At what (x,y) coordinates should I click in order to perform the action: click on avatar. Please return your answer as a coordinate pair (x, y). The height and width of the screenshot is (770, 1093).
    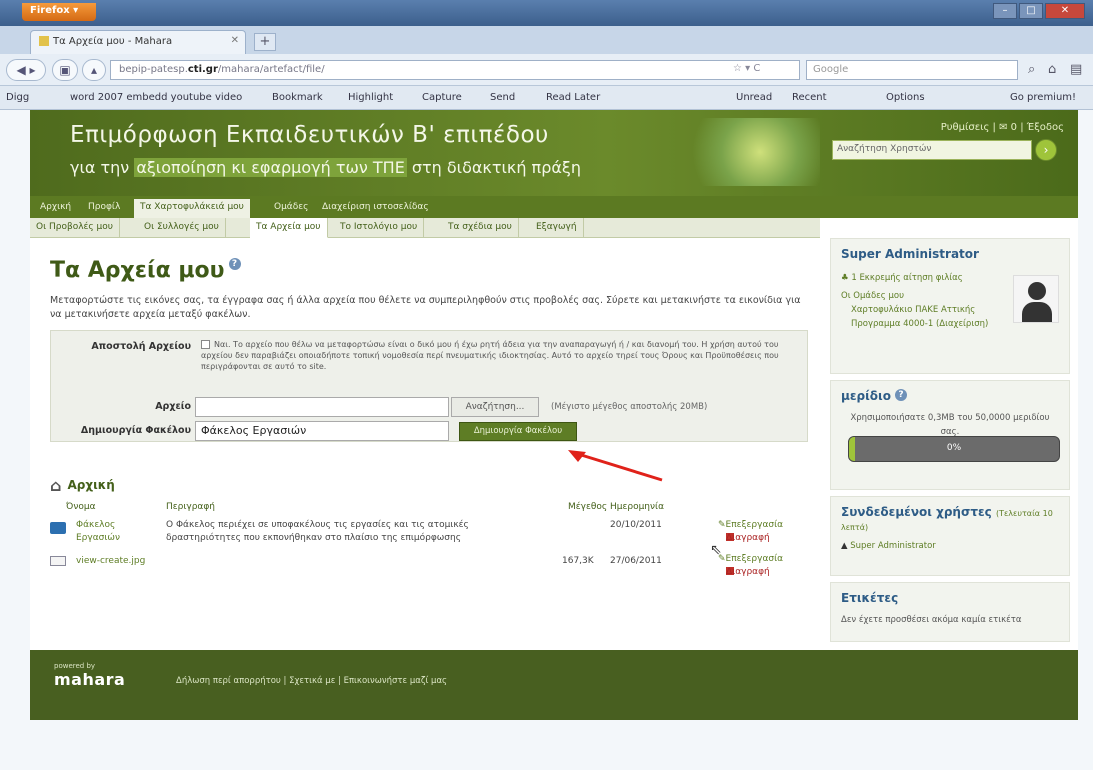
    Looking at the image, I should click on (1036, 299).